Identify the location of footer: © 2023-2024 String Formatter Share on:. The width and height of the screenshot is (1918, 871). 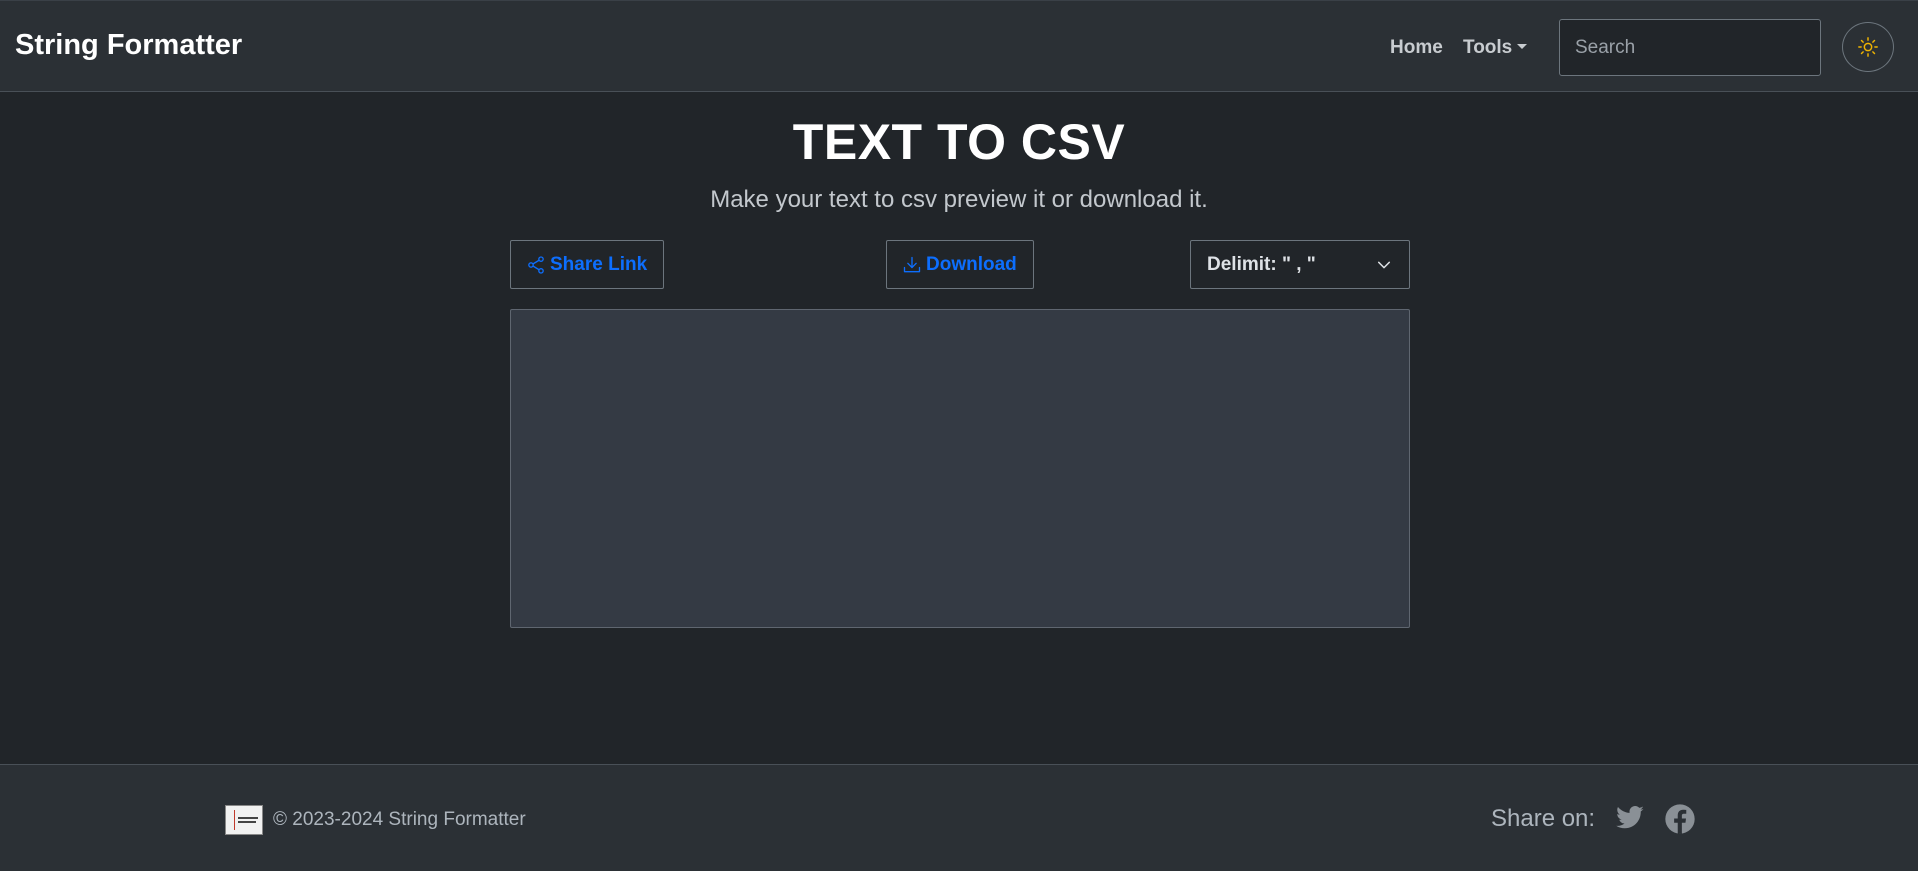
(959, 817).